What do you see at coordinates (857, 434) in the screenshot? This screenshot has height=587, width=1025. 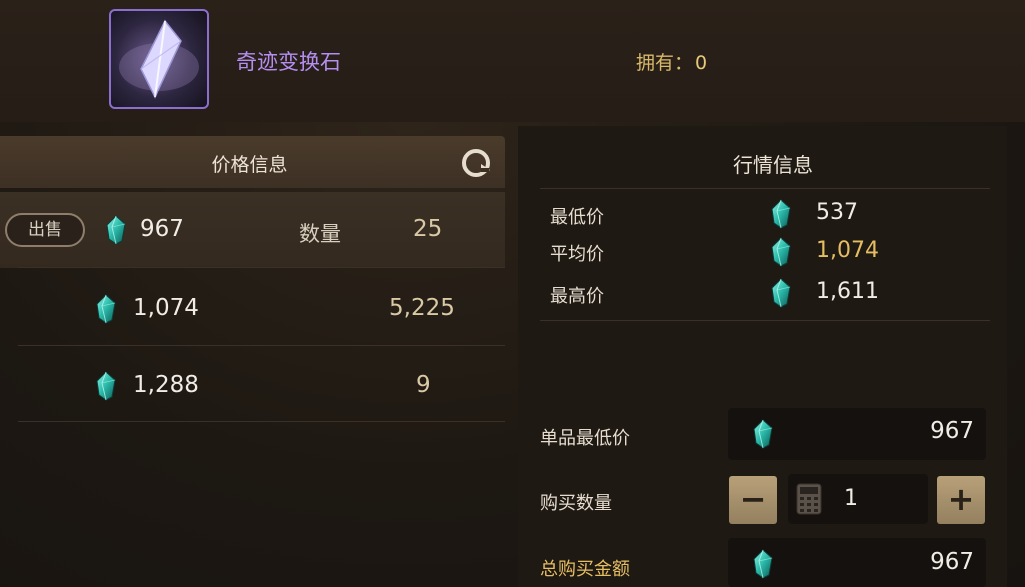 I see `unit-min-price-field: 967` at bounding box center [857, 434].